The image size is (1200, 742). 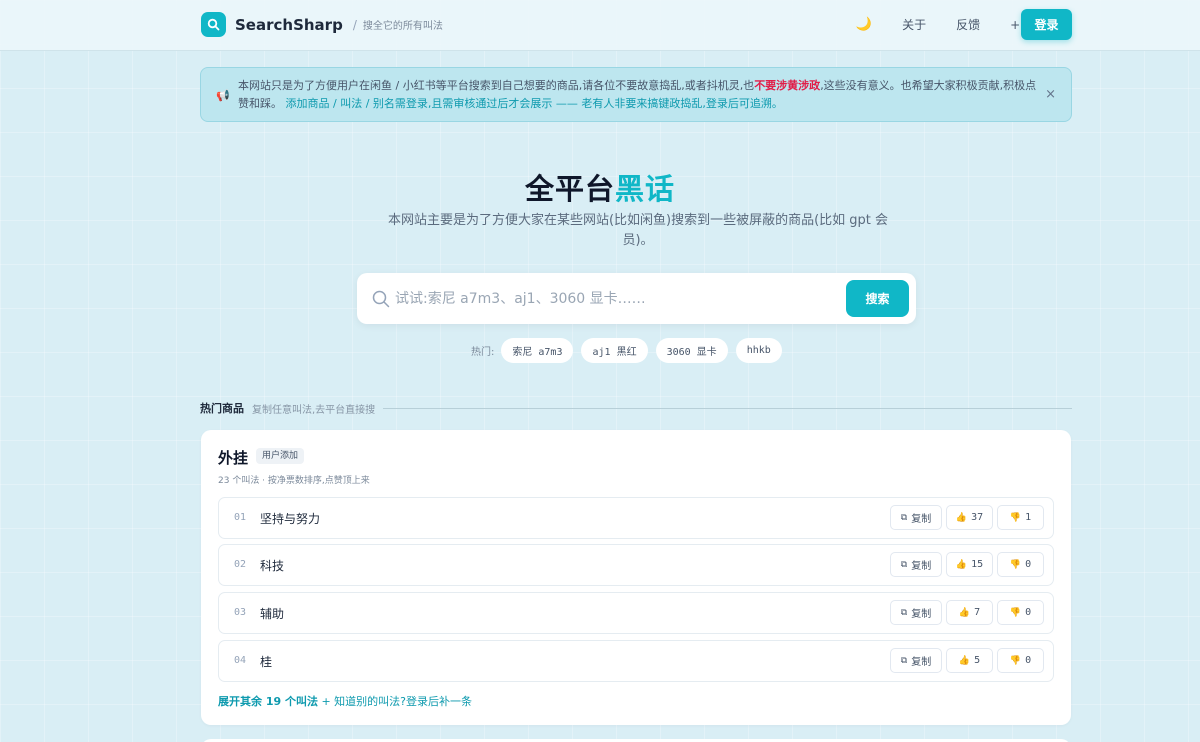 What do you see at coordinates (396, 701) in the screenshot?
I see `add-alias-link: + 知道别的叫法?登录后补一条` at bounding box center [396, 701].